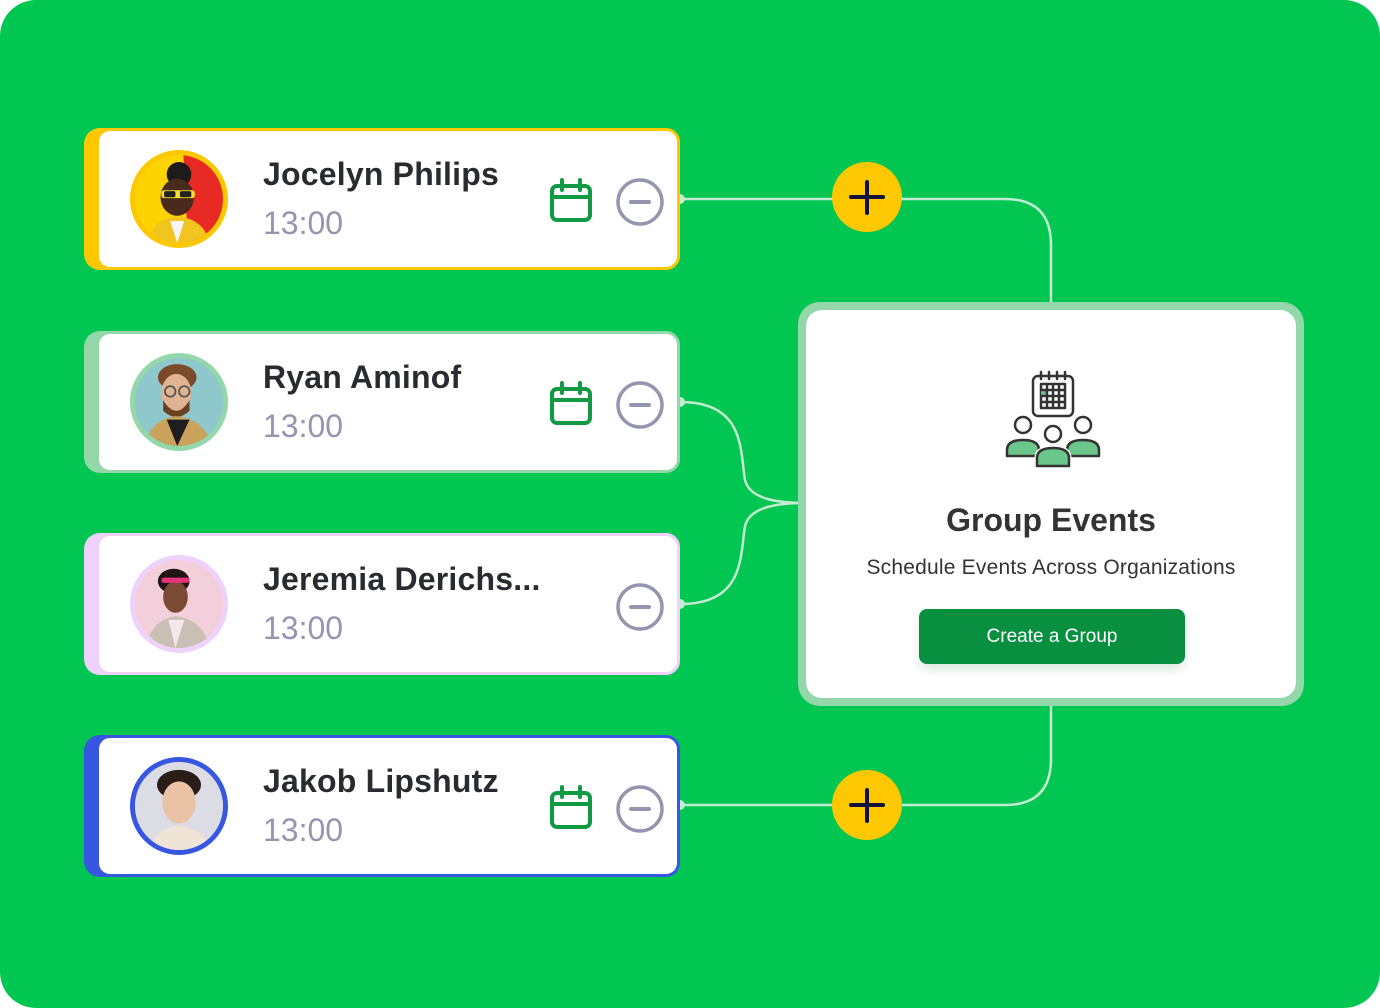 The image size is (1380, 1008). Describe the element at coordinates (1052, 636) in the screenshot. I see `create-group-button: Create a Group` at that location.